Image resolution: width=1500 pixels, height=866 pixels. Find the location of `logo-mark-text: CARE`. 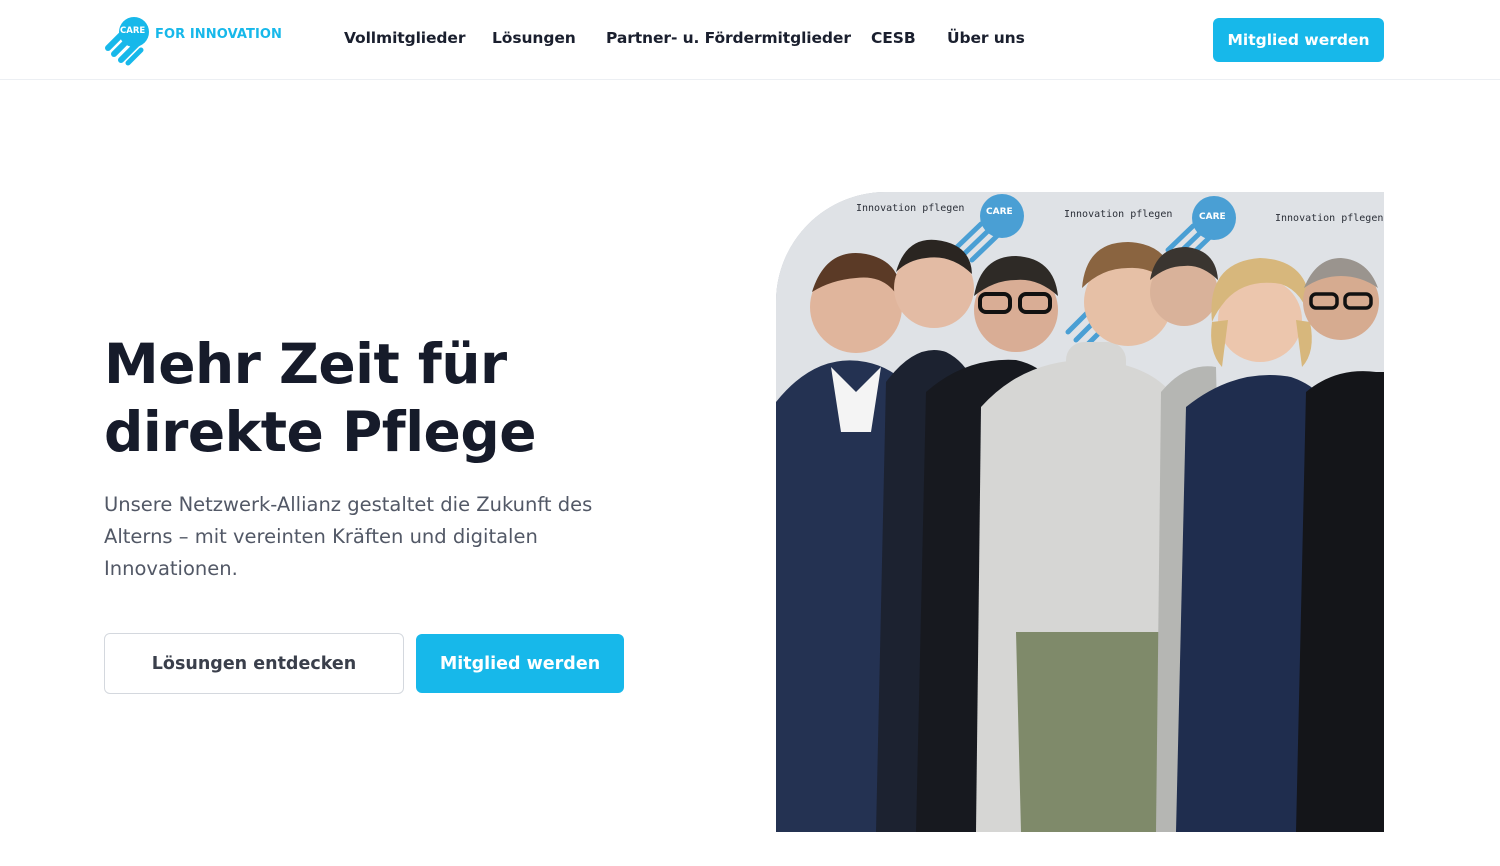

logo-mark-text: CARE is located at coordinates (133, 31).